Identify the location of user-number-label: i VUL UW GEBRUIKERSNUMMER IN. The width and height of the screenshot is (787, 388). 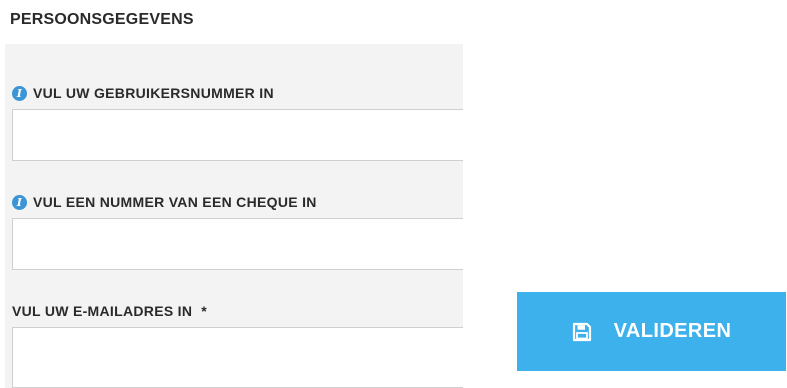
(143, 93).